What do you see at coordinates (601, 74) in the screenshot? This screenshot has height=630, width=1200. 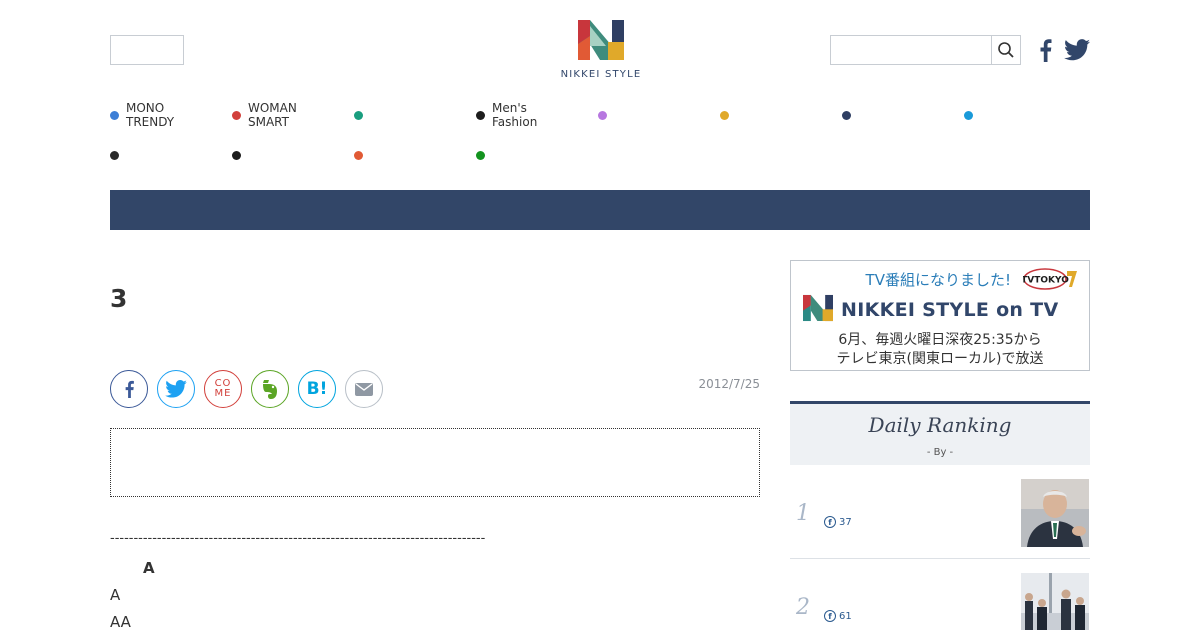 I see `brand-text: NIKKEI STYLE` at bounding box center [601, 74].